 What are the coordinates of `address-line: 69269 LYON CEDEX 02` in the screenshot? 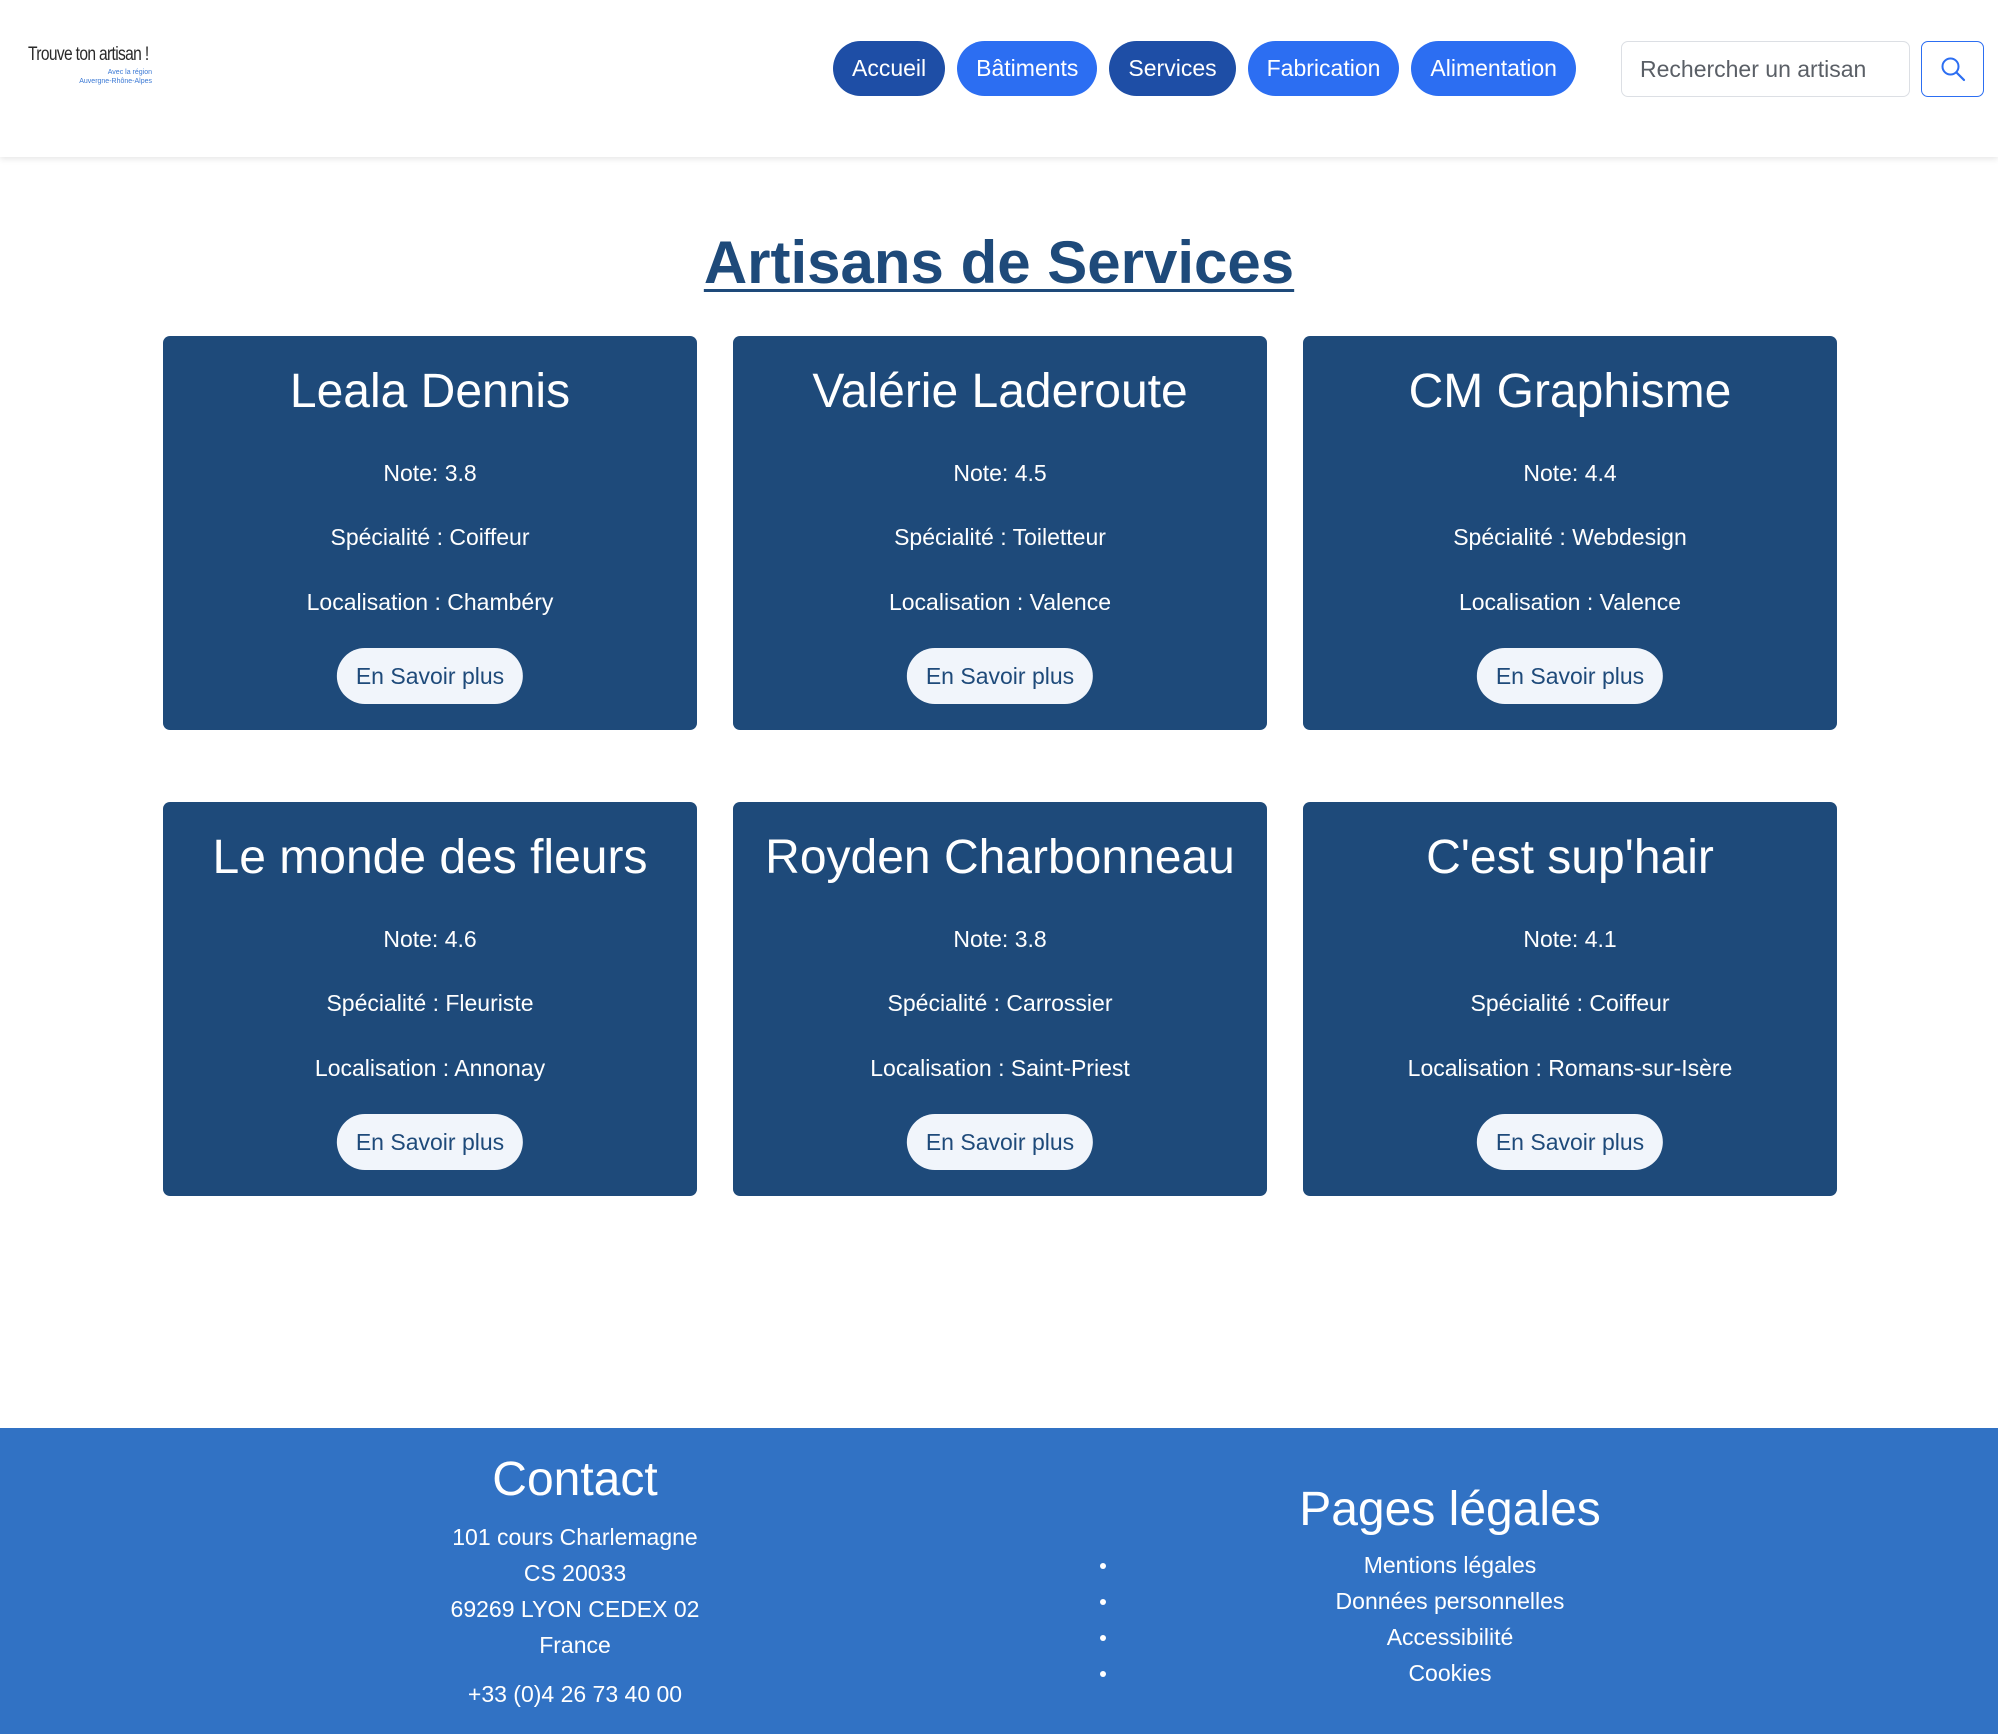 It's located at (575, 1609).